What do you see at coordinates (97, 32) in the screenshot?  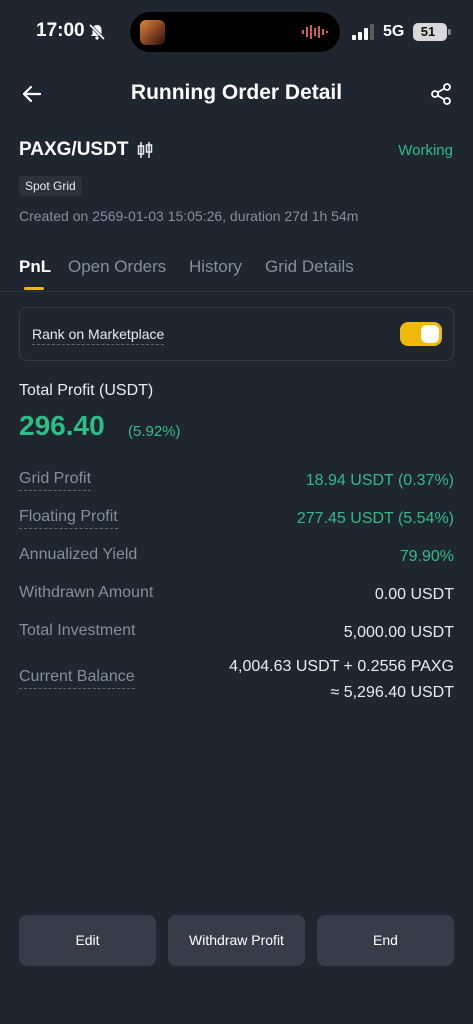 I see `bell-muted-icon` at bounding box center [97, 32].